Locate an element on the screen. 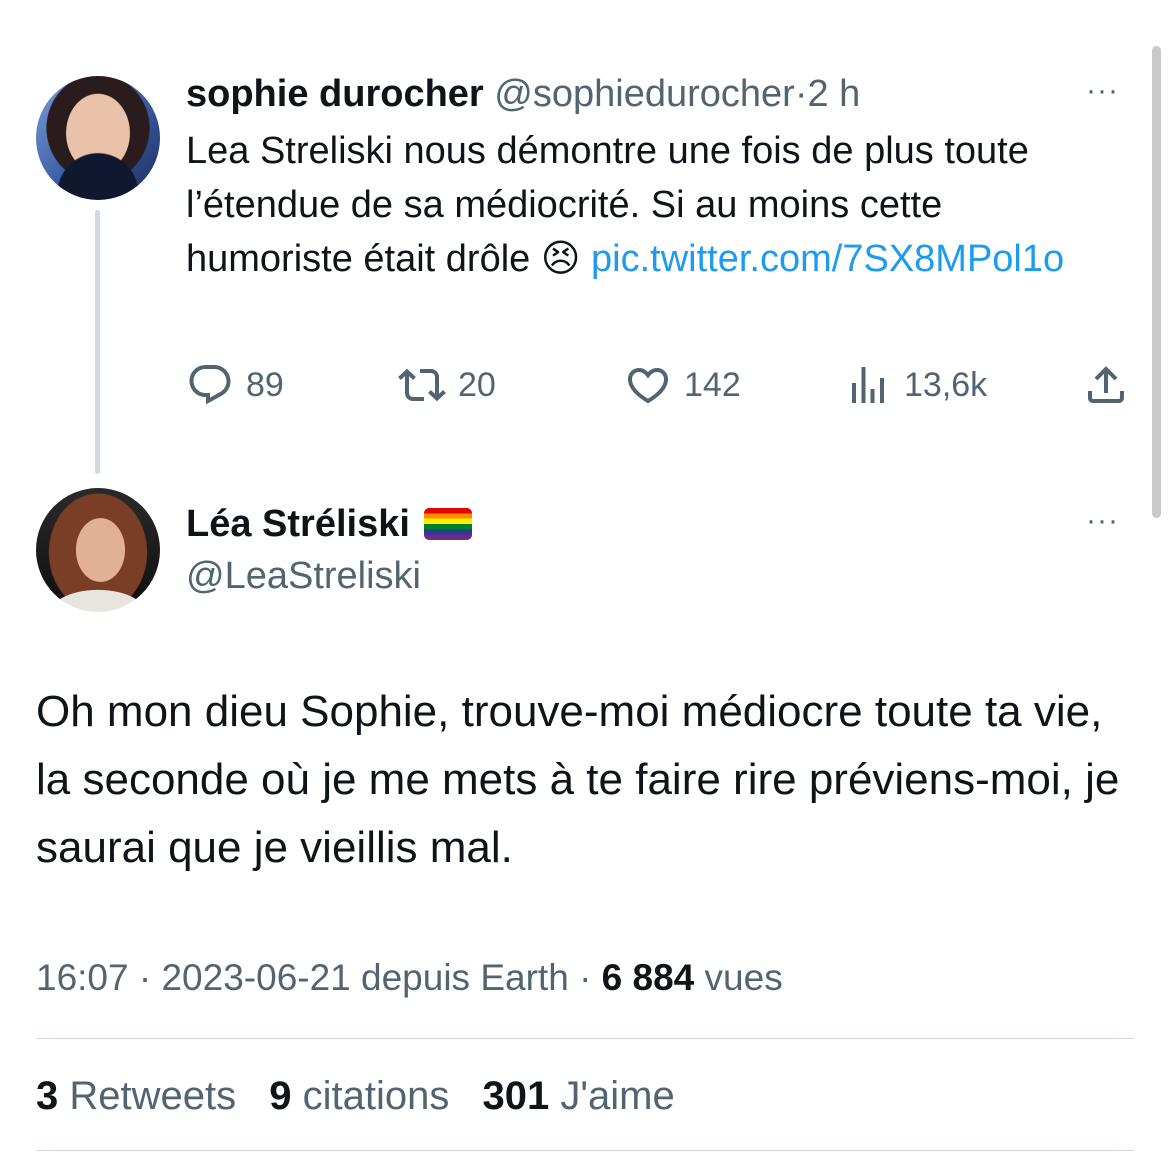  reply-icon is located at coordinates (210, 385).